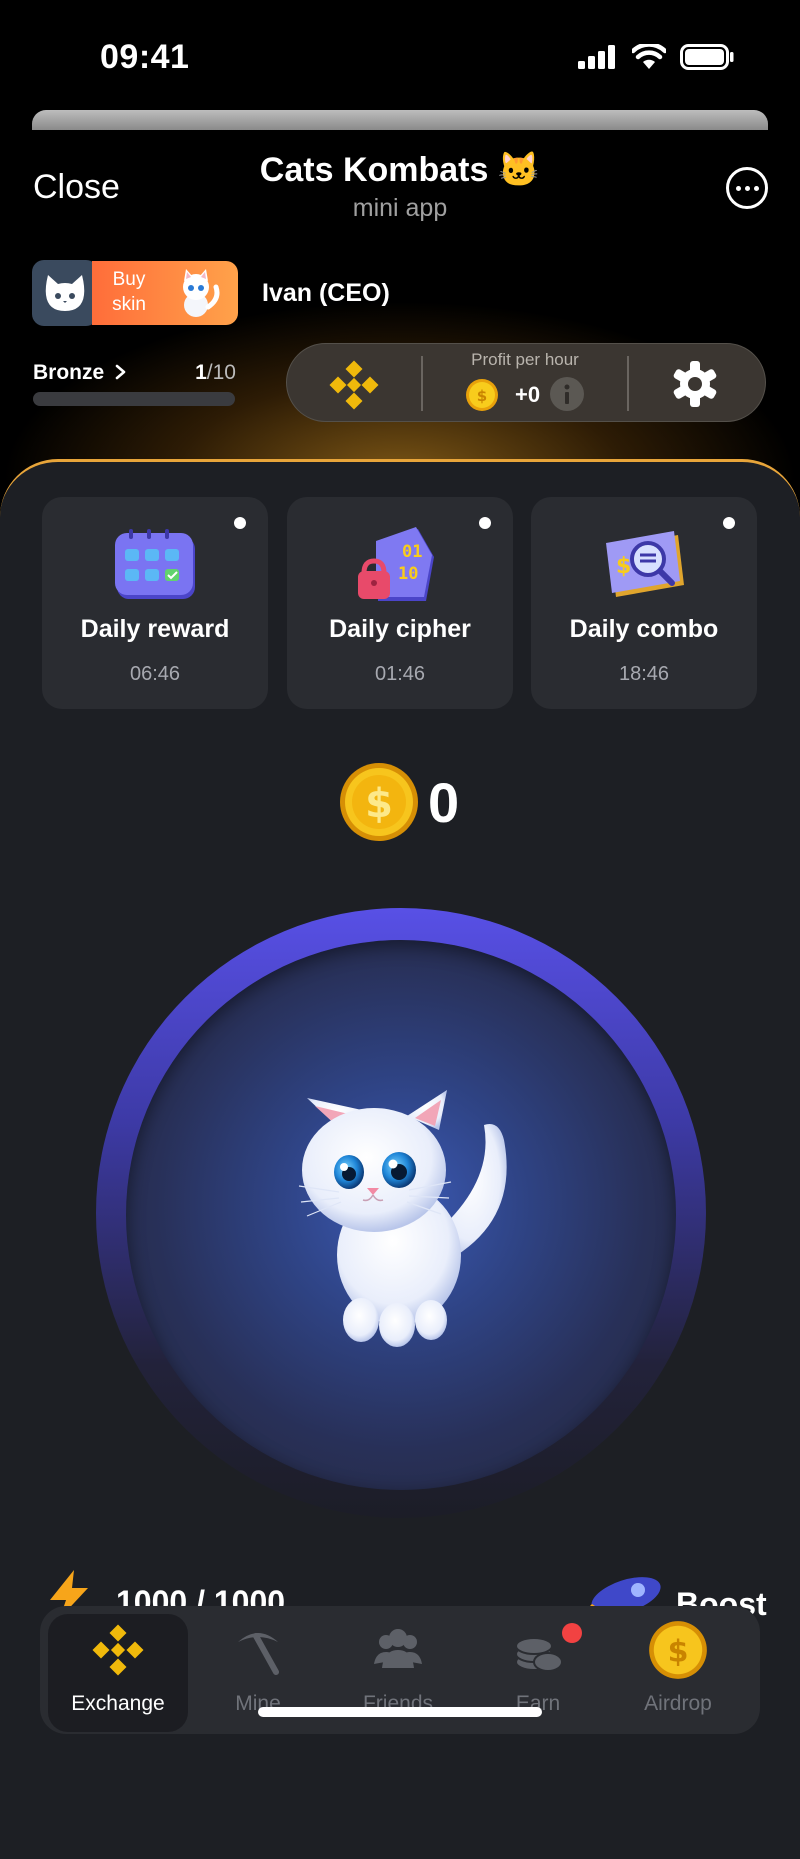 This screenshot has width=800, height=1859. Describe the element at coordinates (707, 57) in the screenshot. I see `battery-icon` at that location.